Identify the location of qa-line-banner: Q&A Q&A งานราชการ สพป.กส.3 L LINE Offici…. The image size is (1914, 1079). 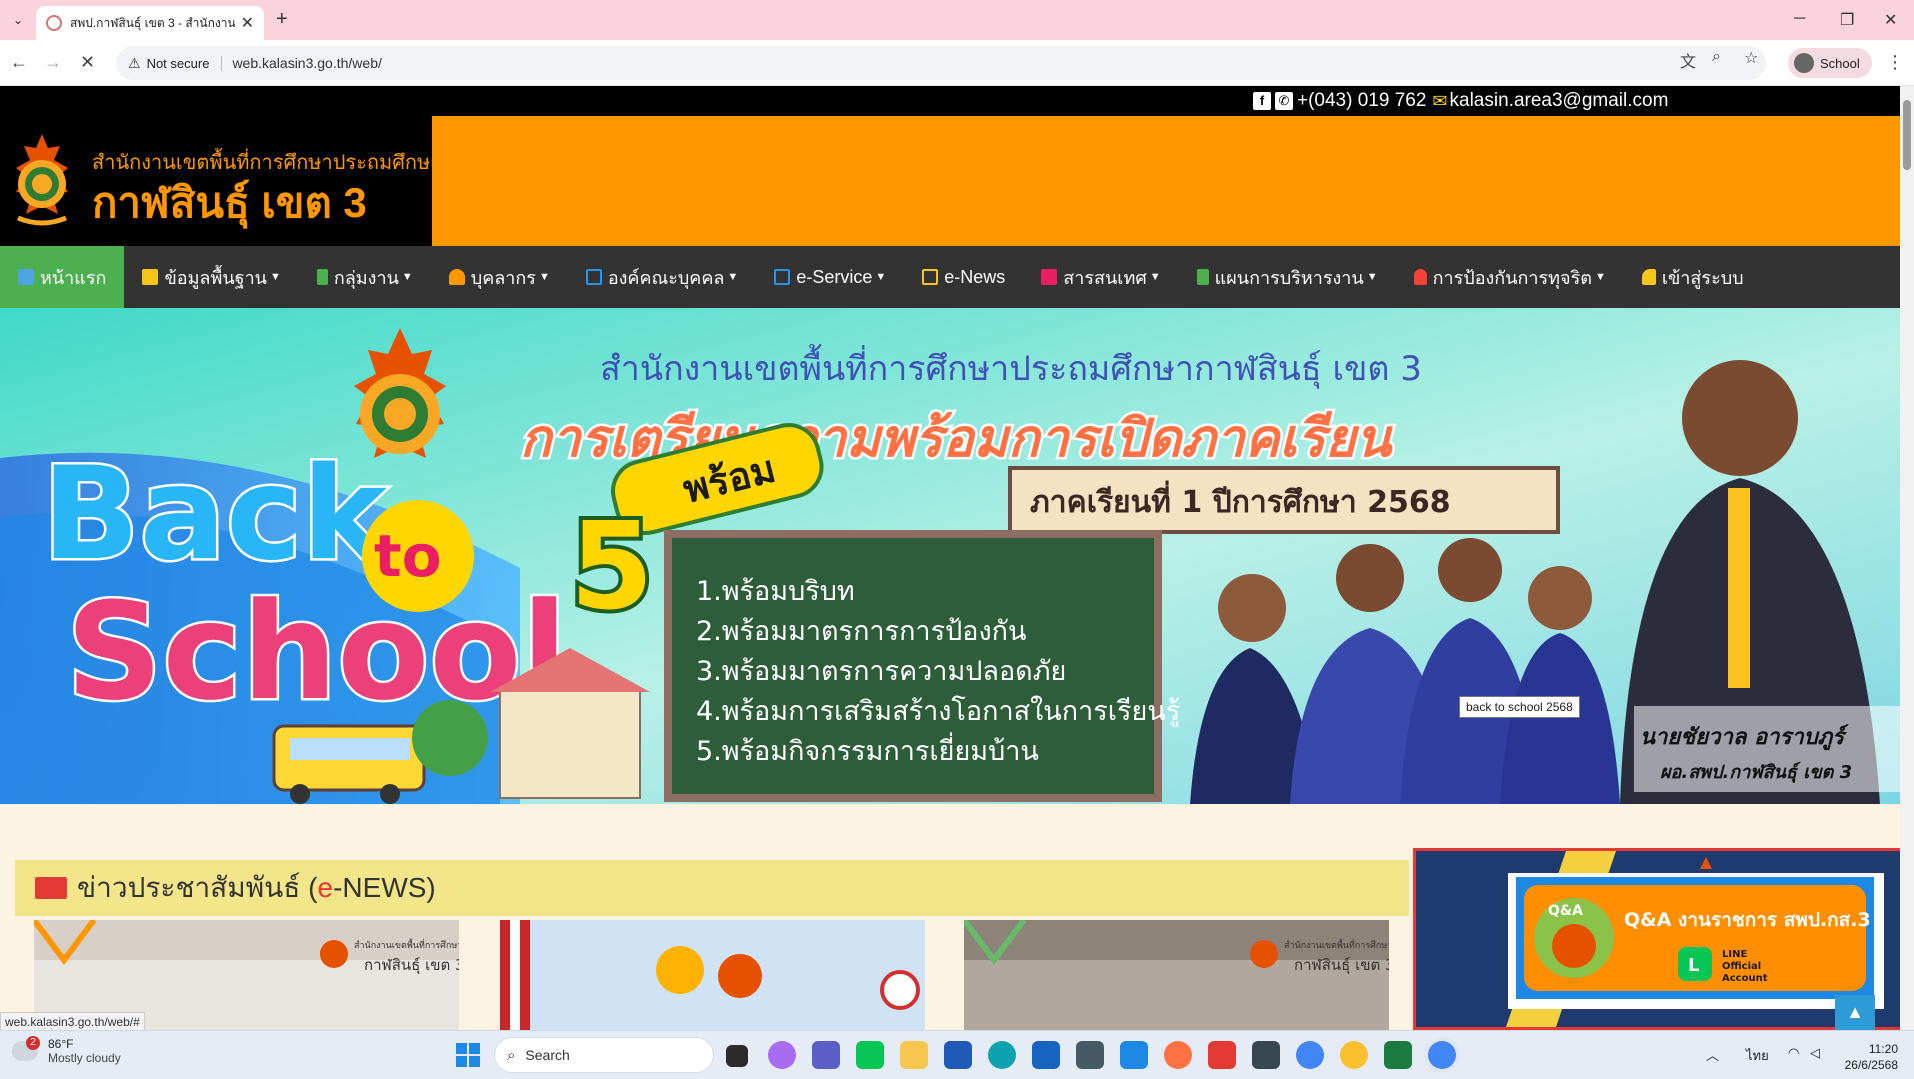
(1656, 939).